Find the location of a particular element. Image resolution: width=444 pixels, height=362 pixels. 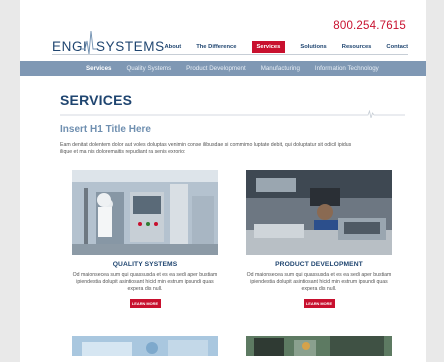

page-title: SERVICES is located at coordinates (96, 100).